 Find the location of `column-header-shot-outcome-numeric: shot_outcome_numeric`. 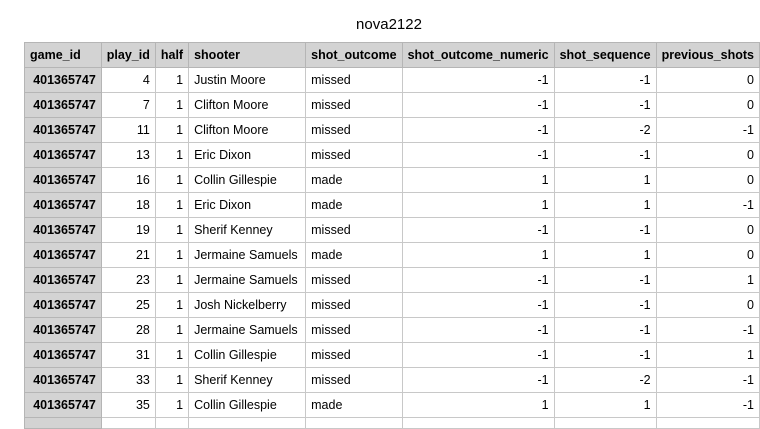

column-header-shot-outcome-numeric: shot_outcome_numeric is located at coordinates (478, 55).